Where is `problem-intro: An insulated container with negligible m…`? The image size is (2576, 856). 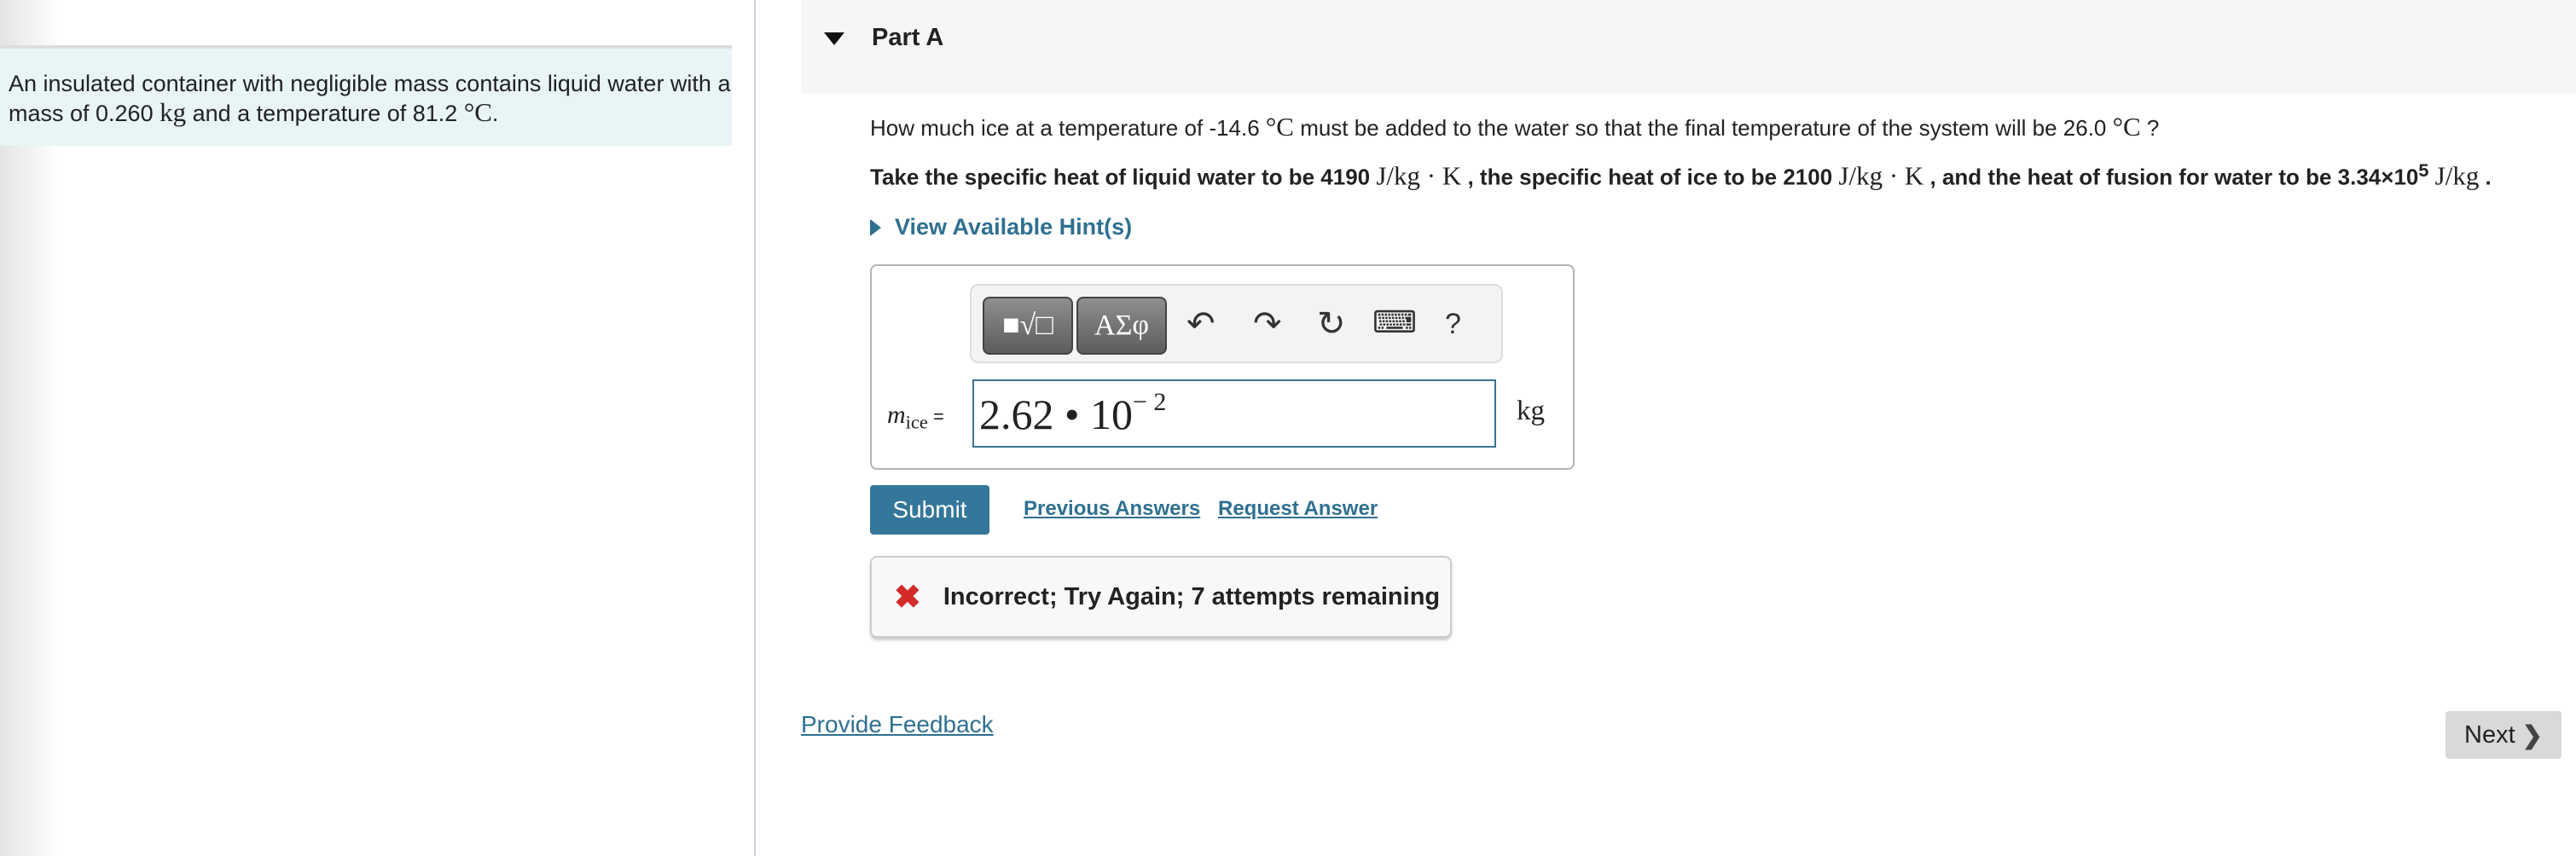
problem-intro: An insulated container with negligible m… is located at coordinates (366, 95).